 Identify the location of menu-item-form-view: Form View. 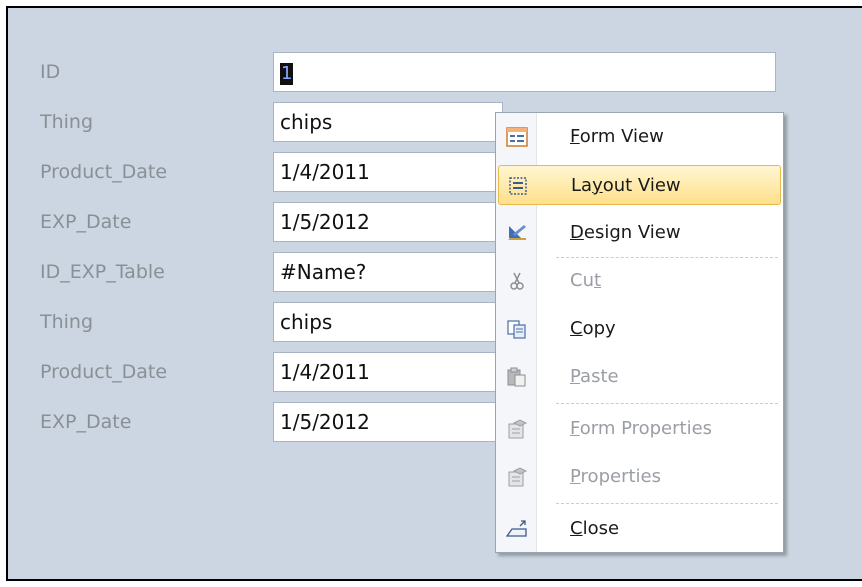
(639, 137).